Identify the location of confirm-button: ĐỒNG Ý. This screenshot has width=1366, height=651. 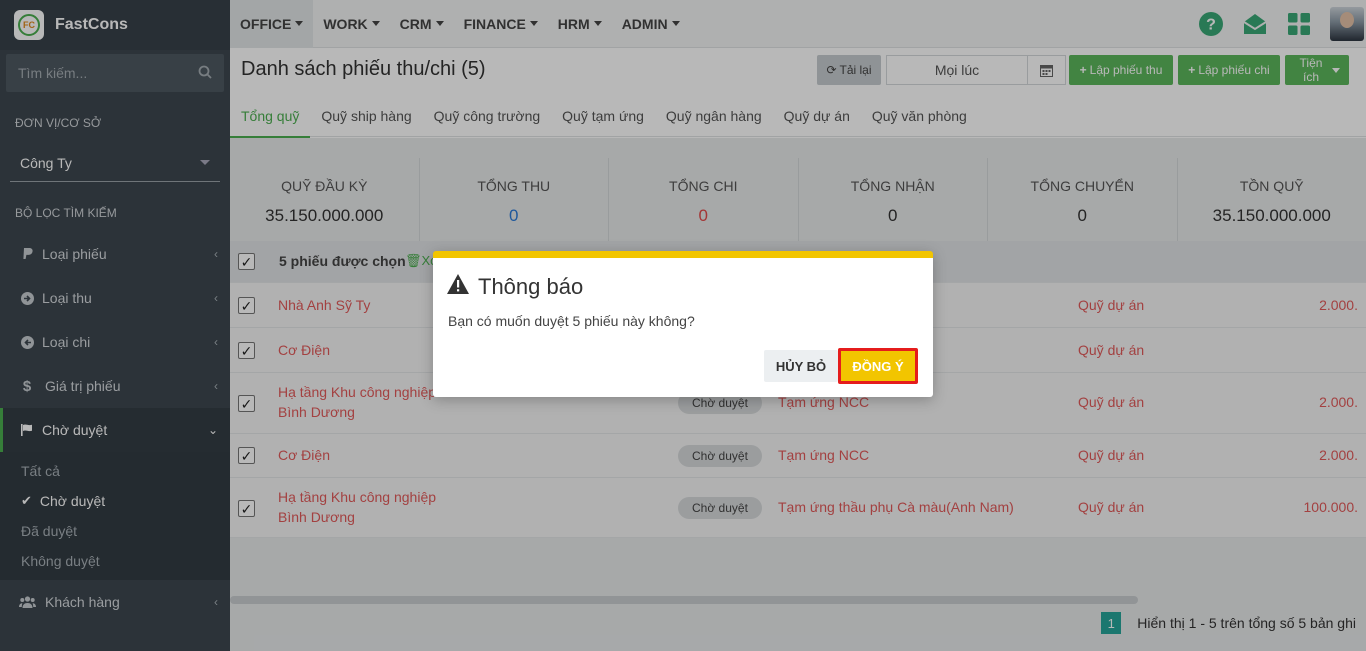
(878, 366).